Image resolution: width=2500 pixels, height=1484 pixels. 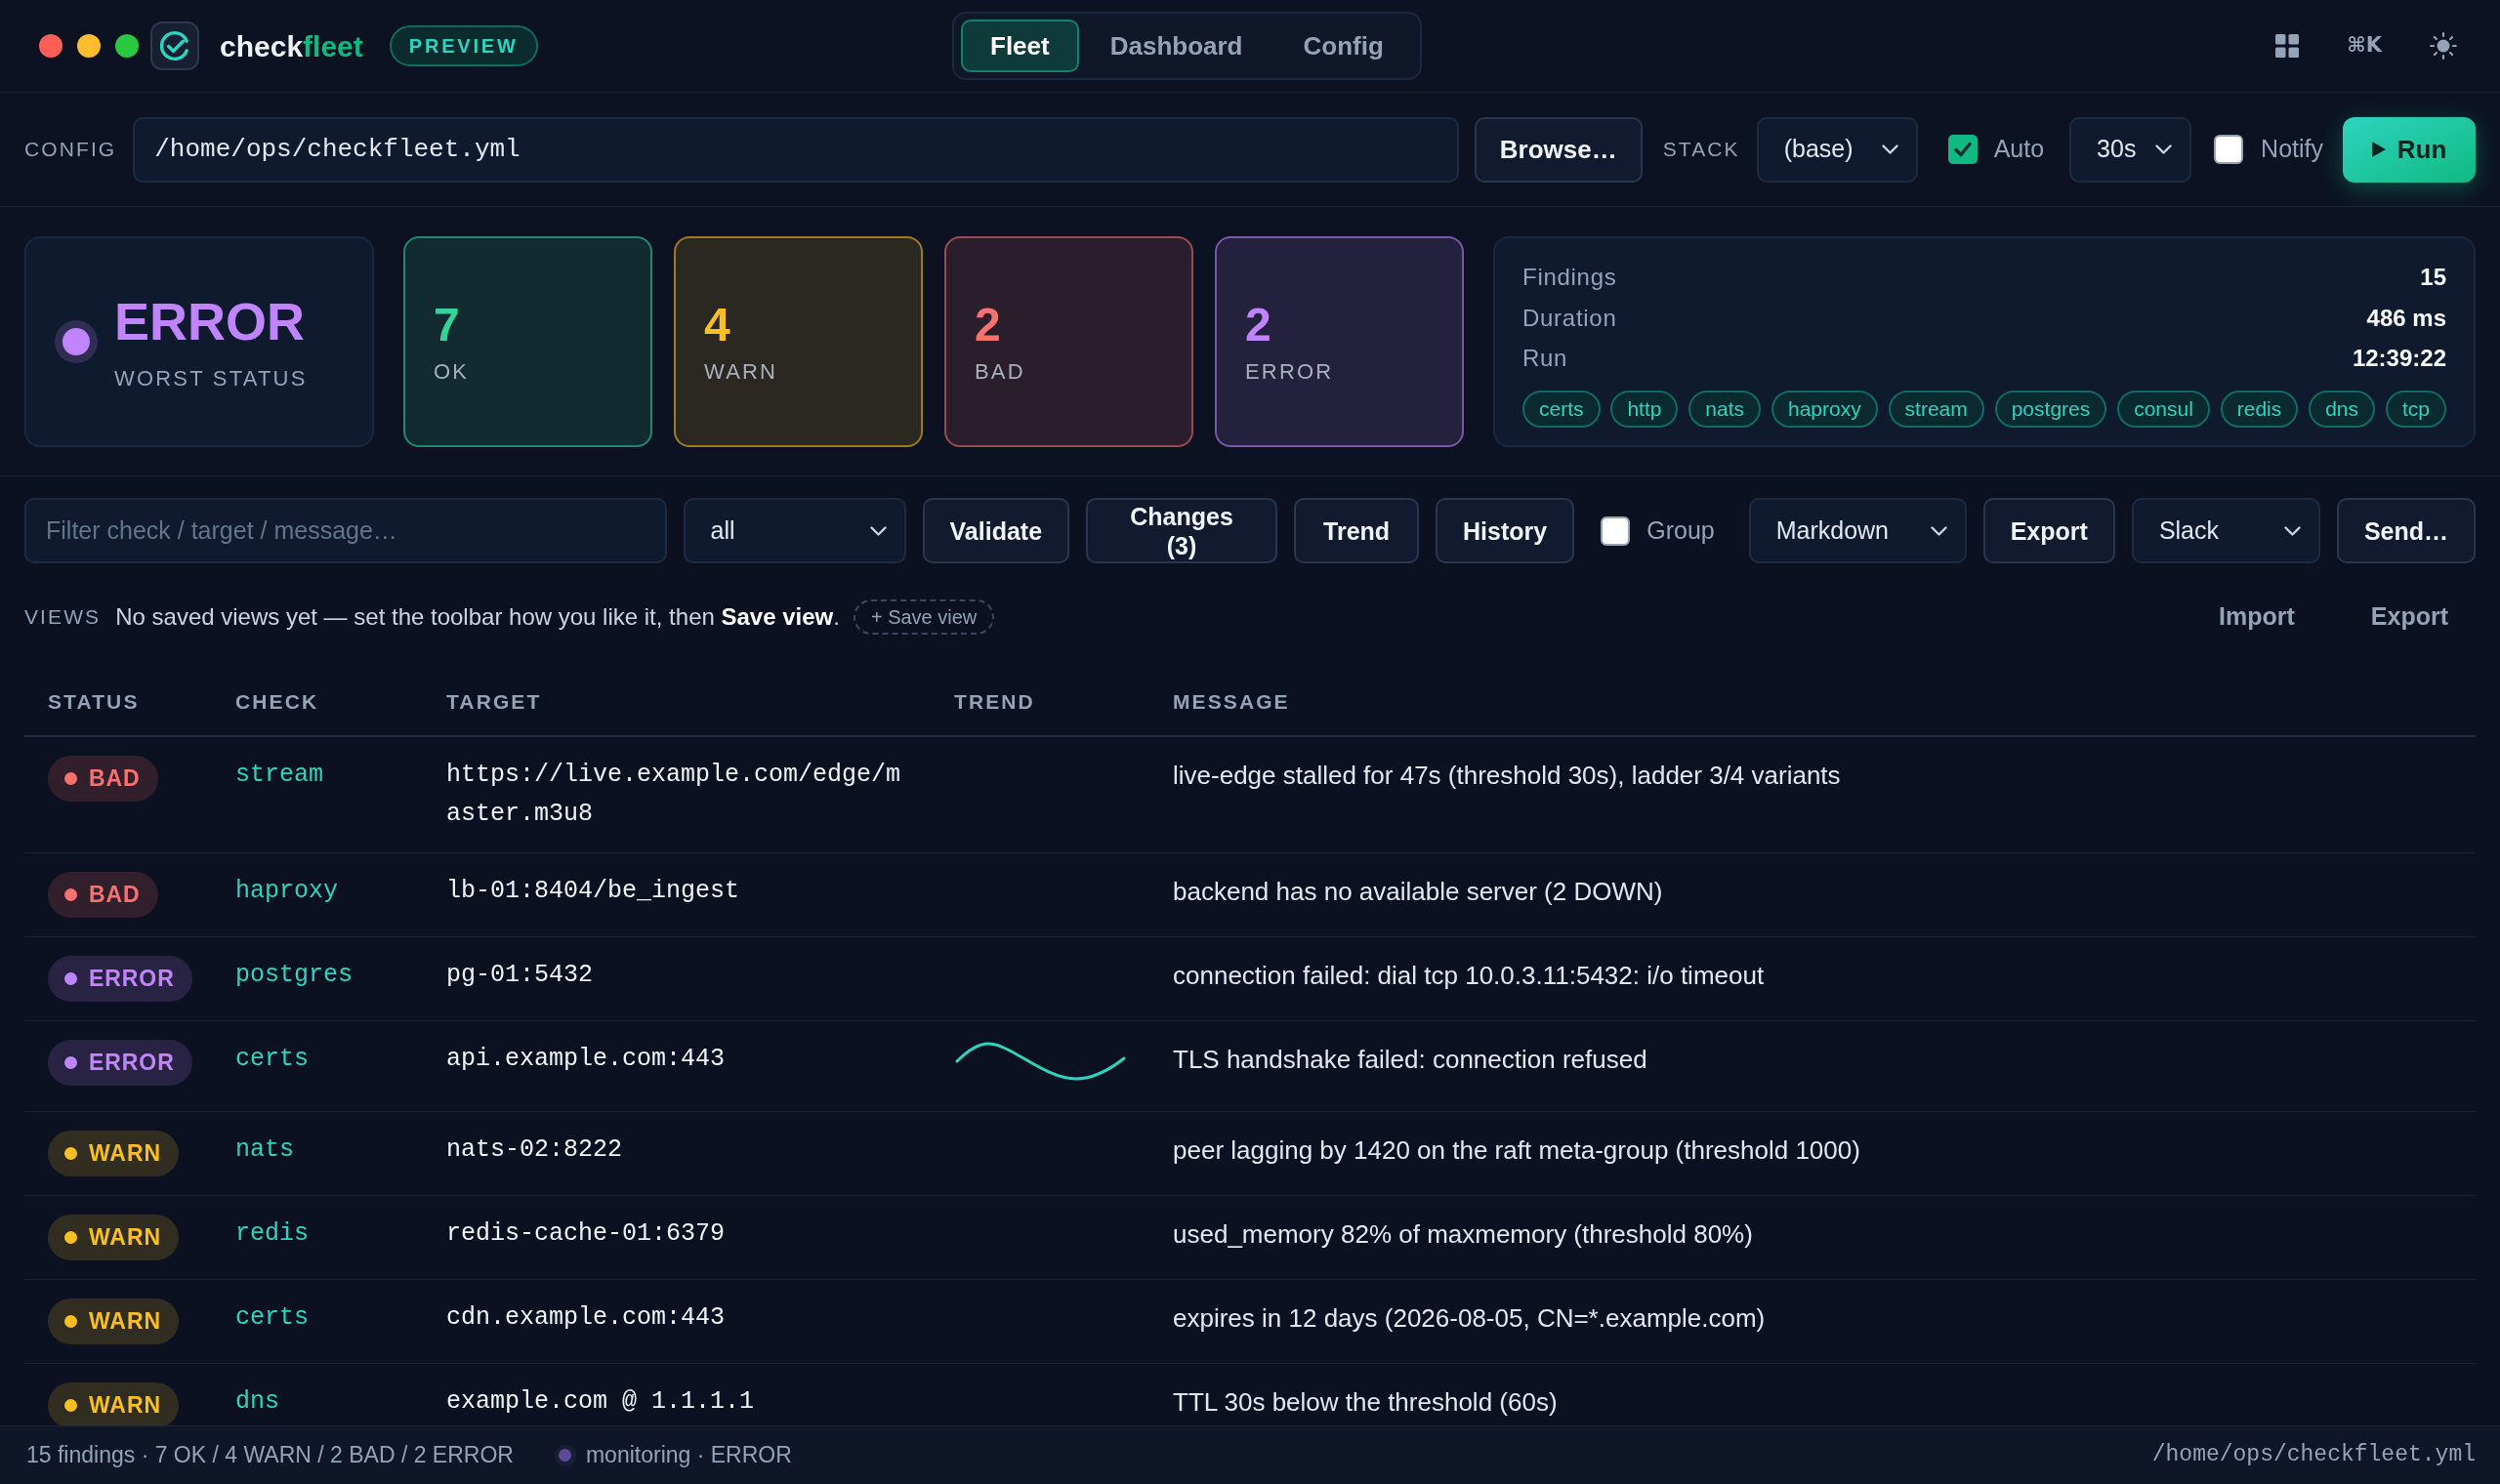 What do you see at coordinates (2364, 46) in the screenshot?
I see `shortcut-button: ⌘K` at bounding box center [2364, 46].